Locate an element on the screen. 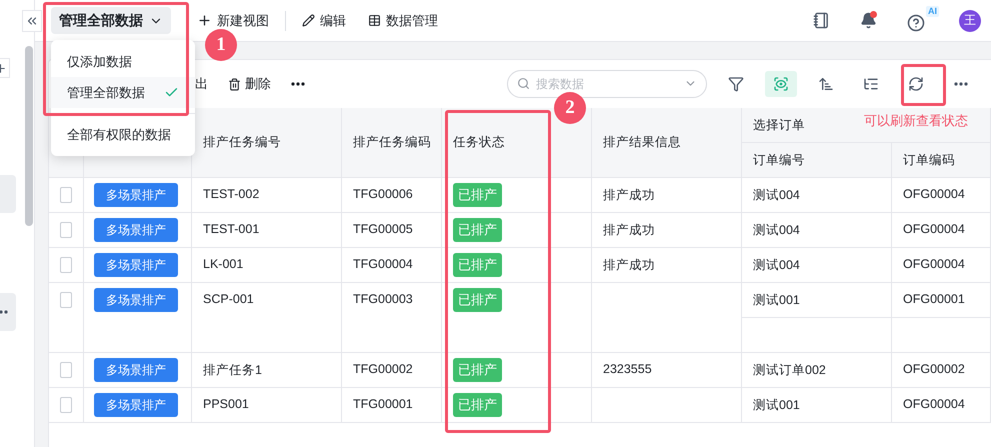 The width and height of the screenshot is (991, 447). table-cell: 2323555 is located at coordinates (667, 370).